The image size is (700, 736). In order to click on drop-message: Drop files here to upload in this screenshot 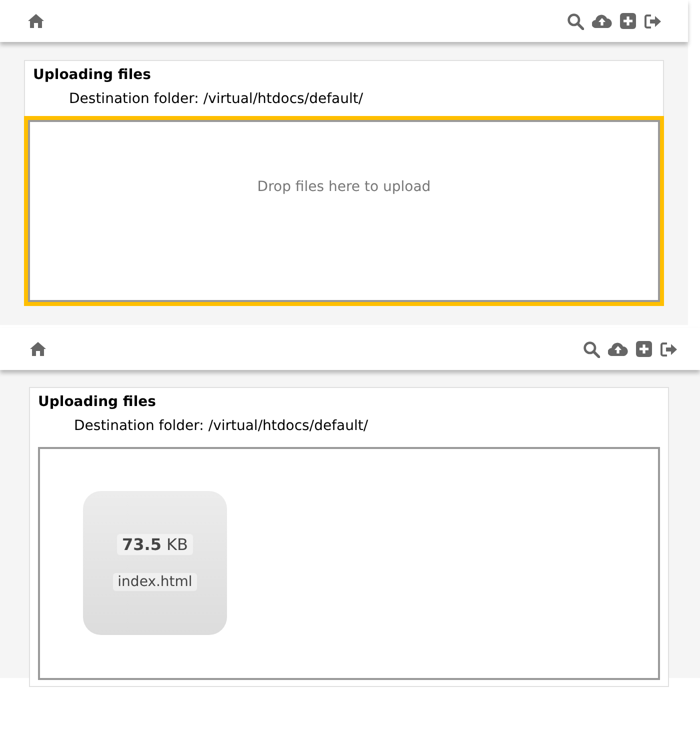, I will do `click(344, 187)`.